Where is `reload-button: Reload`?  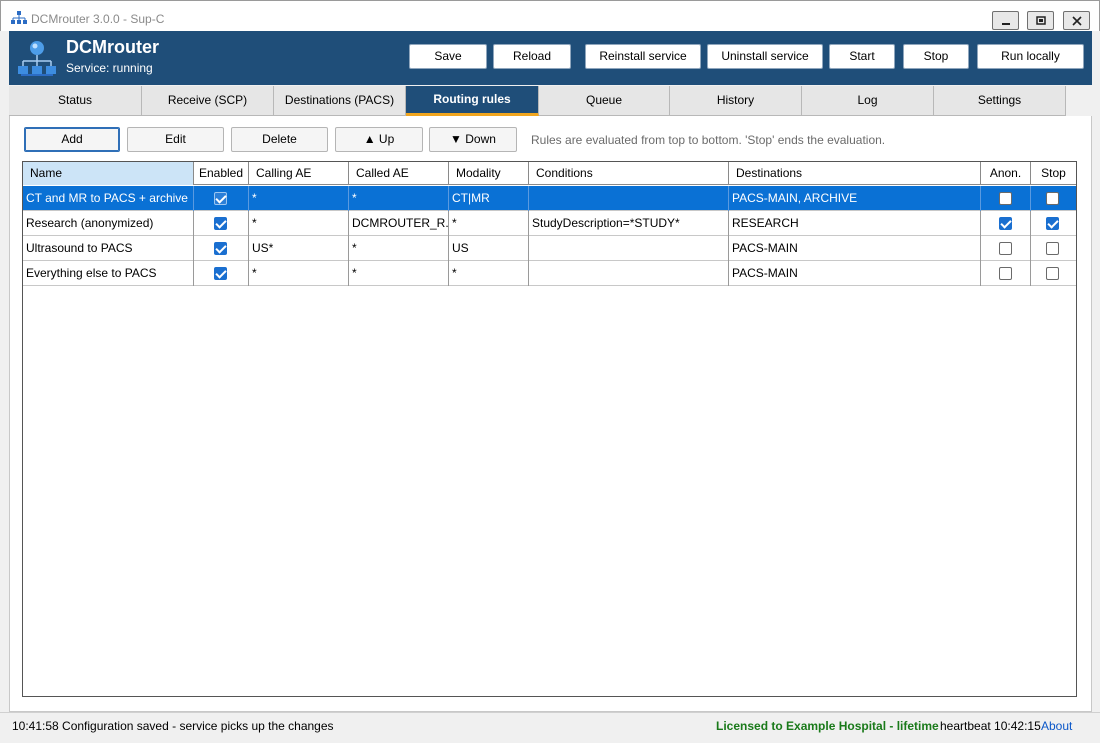 reload-button: Reload is located at coordinates (532, 56).